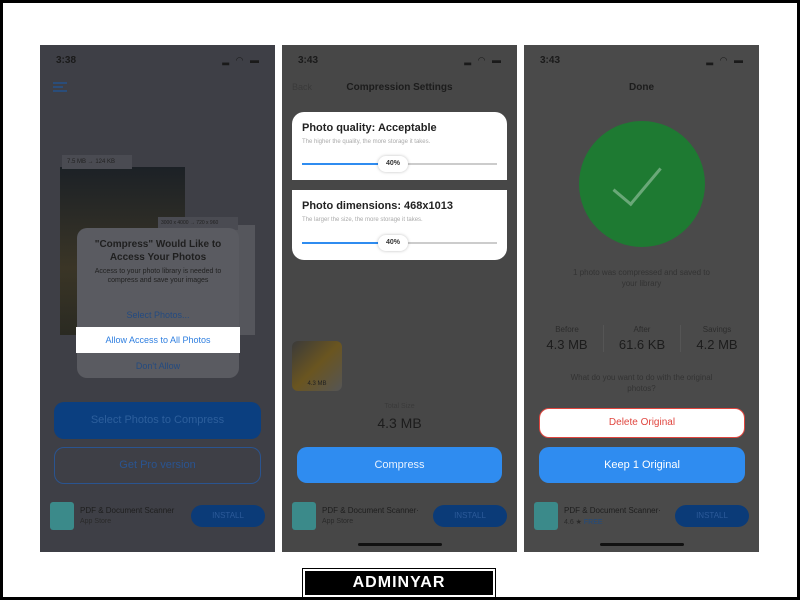 The image size is (800, 600). Describe the element at coordinates (567, 344) in the screenshot. I see `stat-value: 4.3 MB` at that location.